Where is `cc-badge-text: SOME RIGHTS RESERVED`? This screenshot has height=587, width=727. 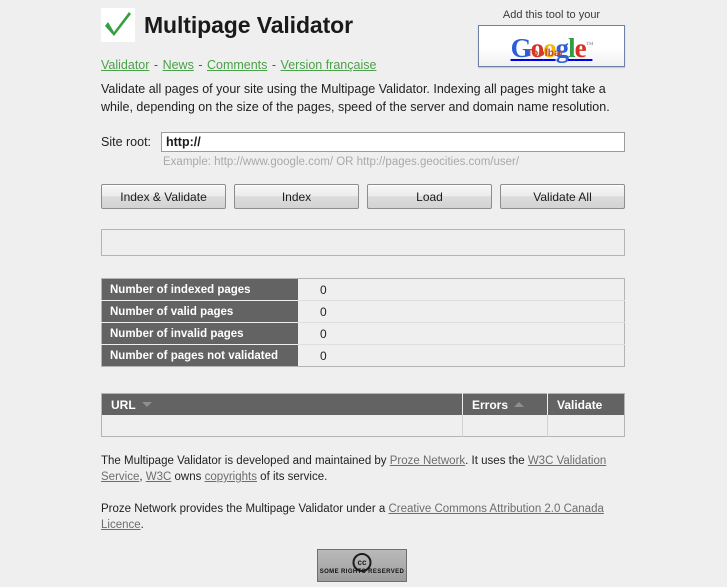 cc-badge-text: SOME RIGHTS RESERVED is located at coordinates (362, 572).